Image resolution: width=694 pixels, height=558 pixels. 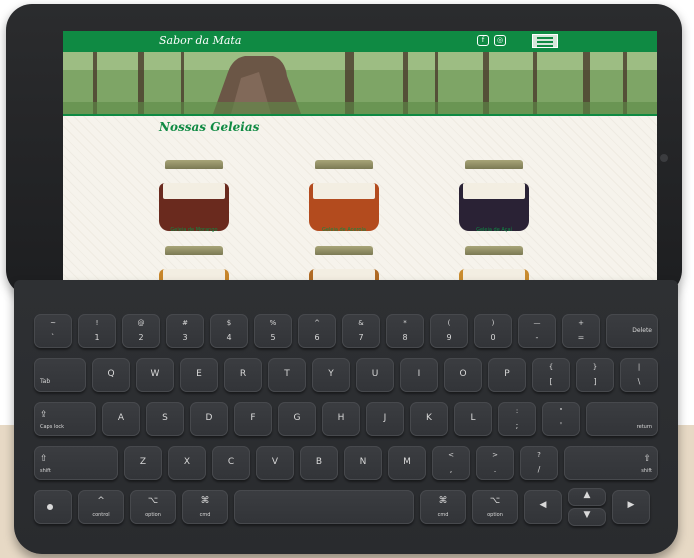 I want to click on key-space, so click(x=324, y=507).